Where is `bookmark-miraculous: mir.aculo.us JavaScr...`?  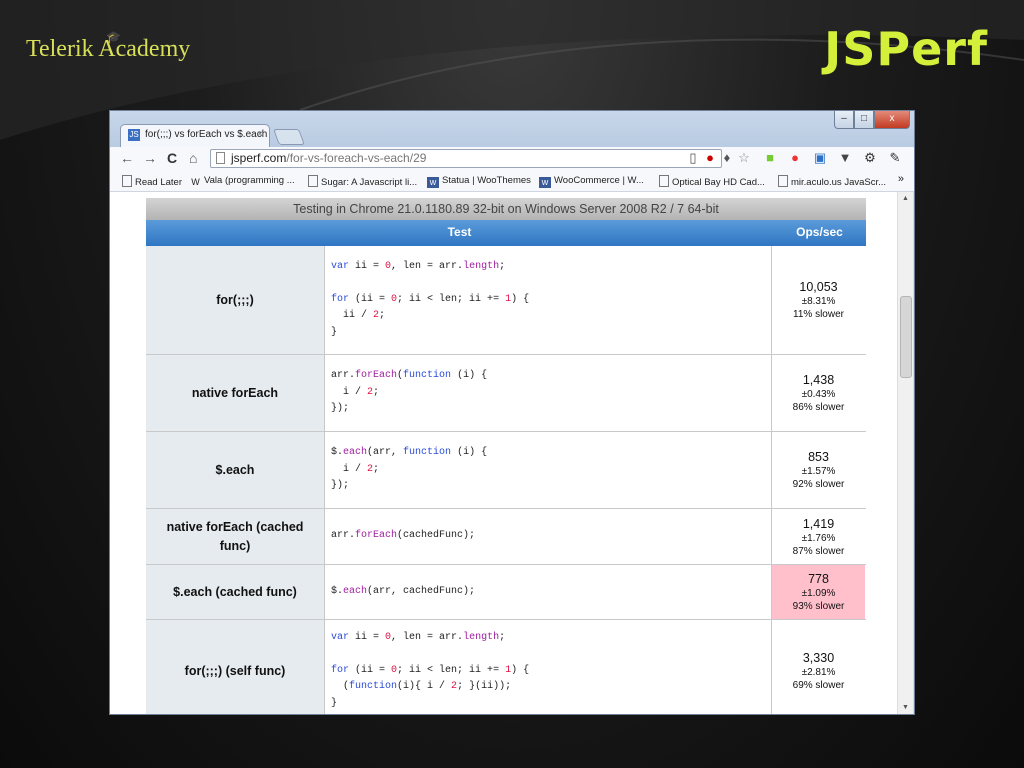 bookmark-miraculous: mir.aculo.us JavaScr... is located at coordinates (832, 181).